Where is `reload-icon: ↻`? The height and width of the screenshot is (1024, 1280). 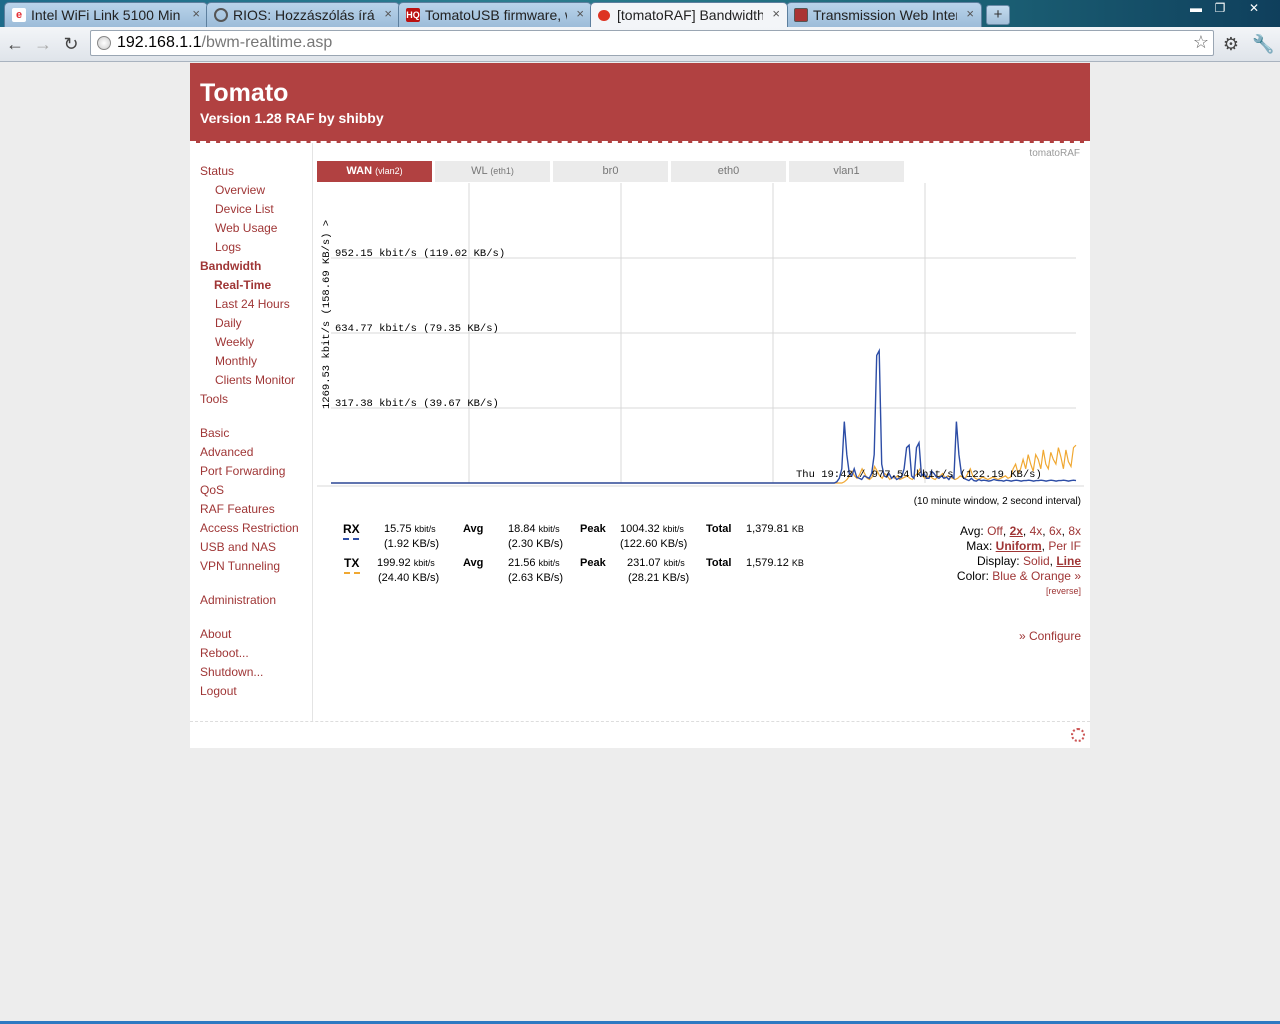
reload-icon: ↻ is located at coordinates (71, 44).